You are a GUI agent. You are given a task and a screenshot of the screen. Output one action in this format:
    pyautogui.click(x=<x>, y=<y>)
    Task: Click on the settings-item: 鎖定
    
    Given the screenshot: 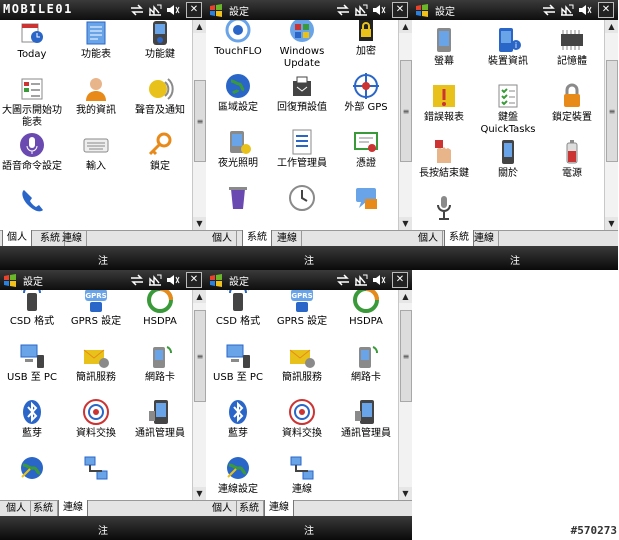 What is the action you would take?
    pyautogui.click(x=160, y=155)
    